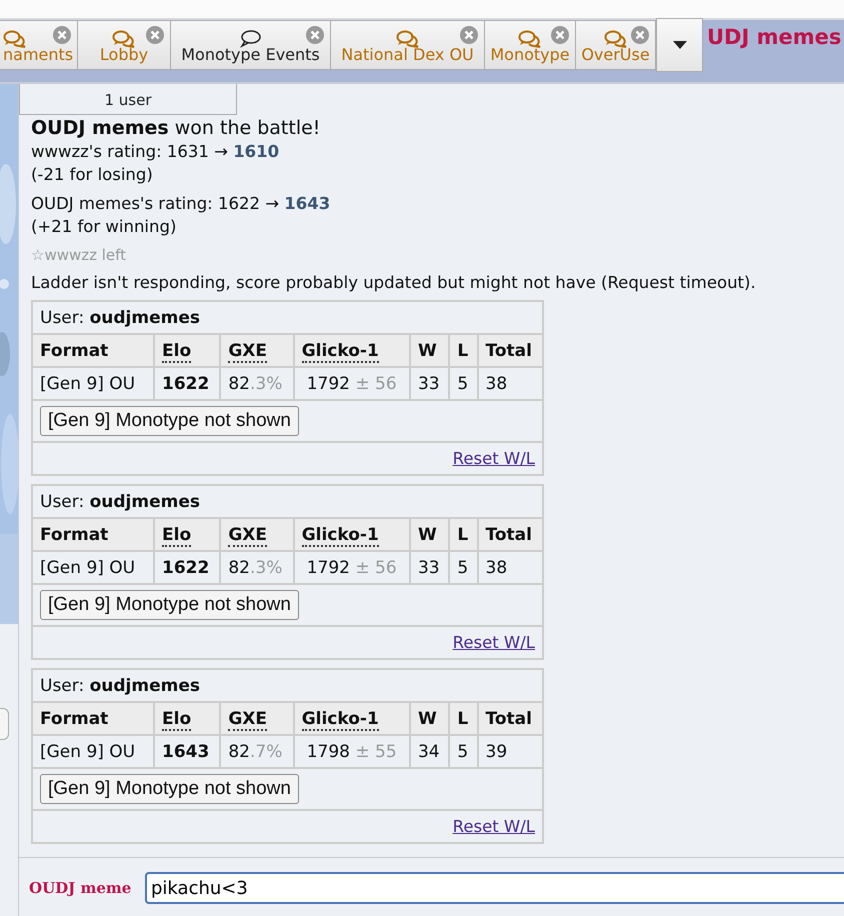  What do you see at coordinates (394, 283) in the screenshot?
I see `system-message: Ladder isn't responding, score probably updated but might not have (Request timeout).` at bounding box center [394, 283].